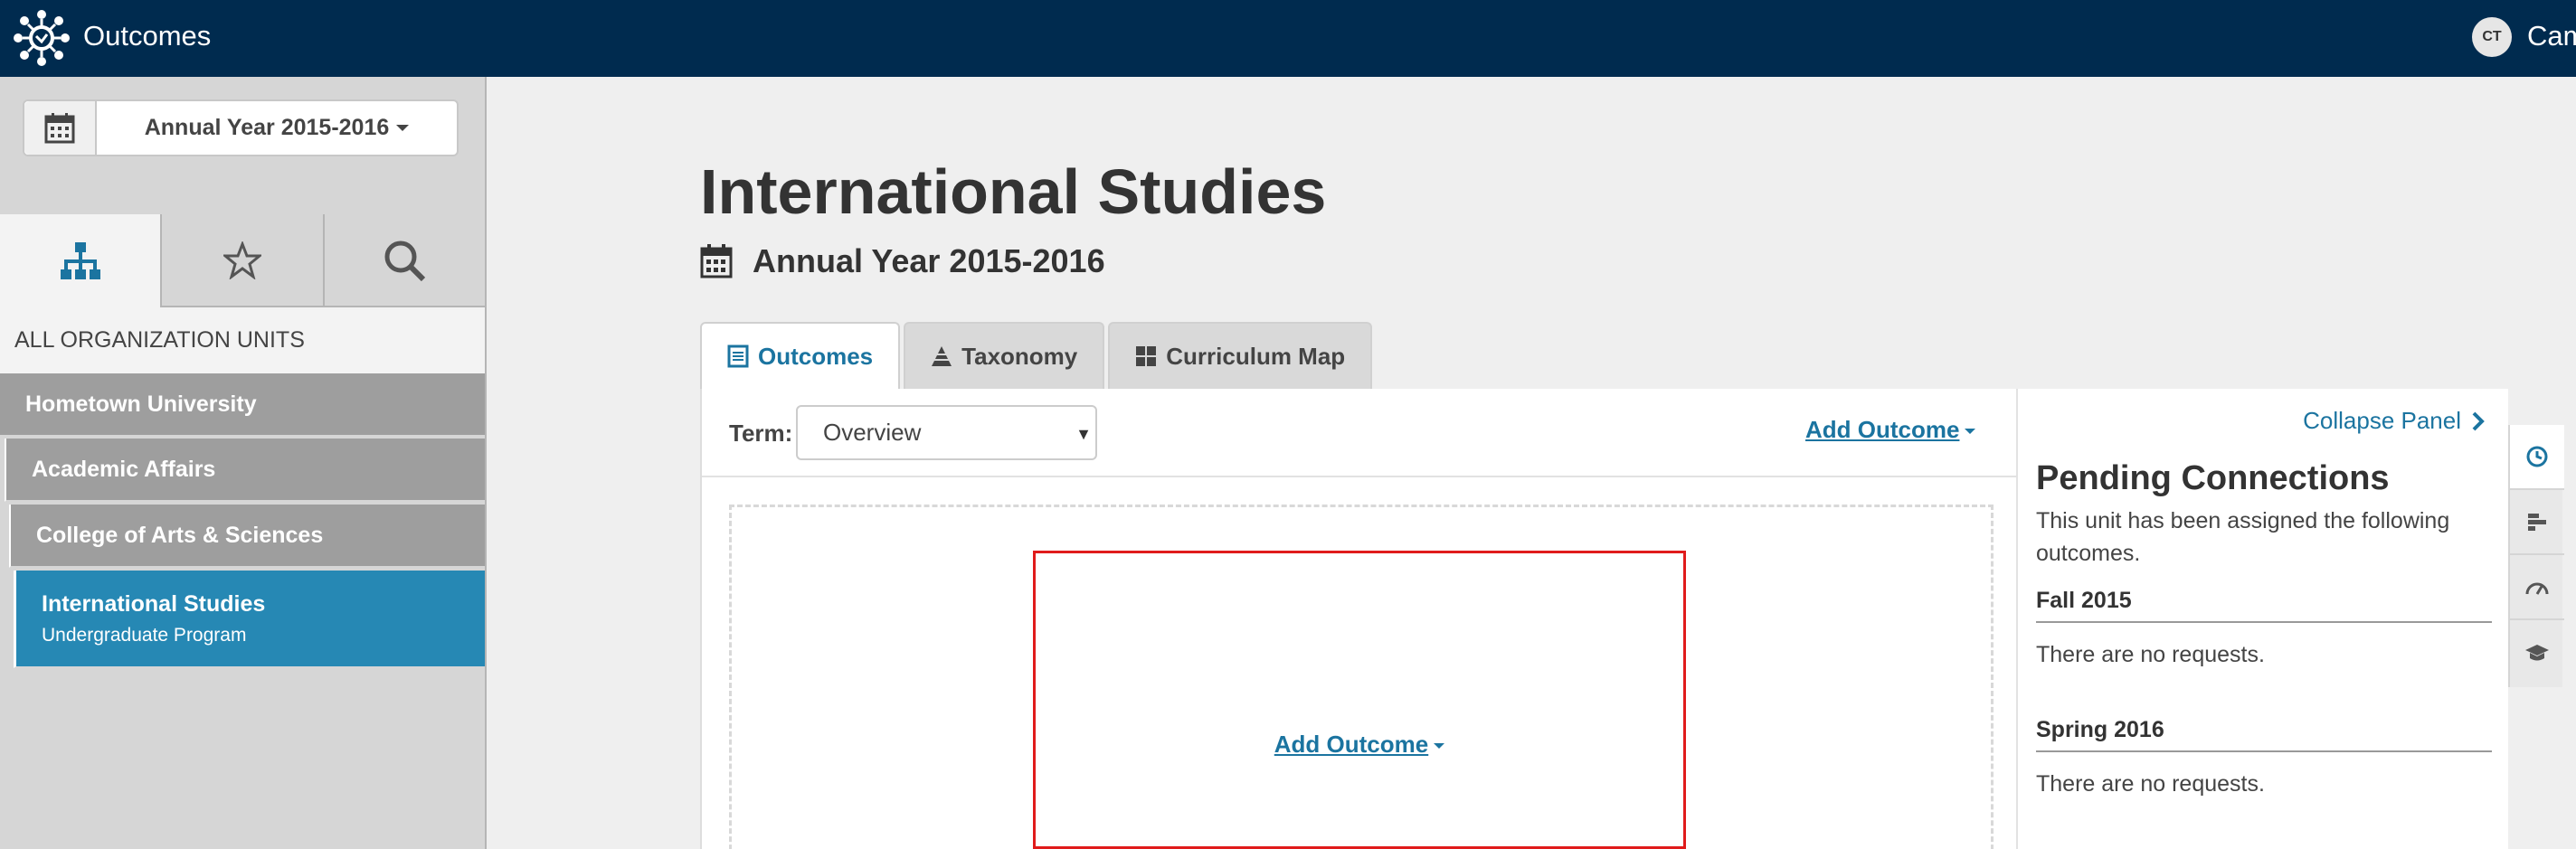 The width and height of the screenshot is (2576, 849). What do you see at coordinates (800, 355) in the screenshot?
I see `tab-outcomes: Outcomes` at bounding box center [800, 355].